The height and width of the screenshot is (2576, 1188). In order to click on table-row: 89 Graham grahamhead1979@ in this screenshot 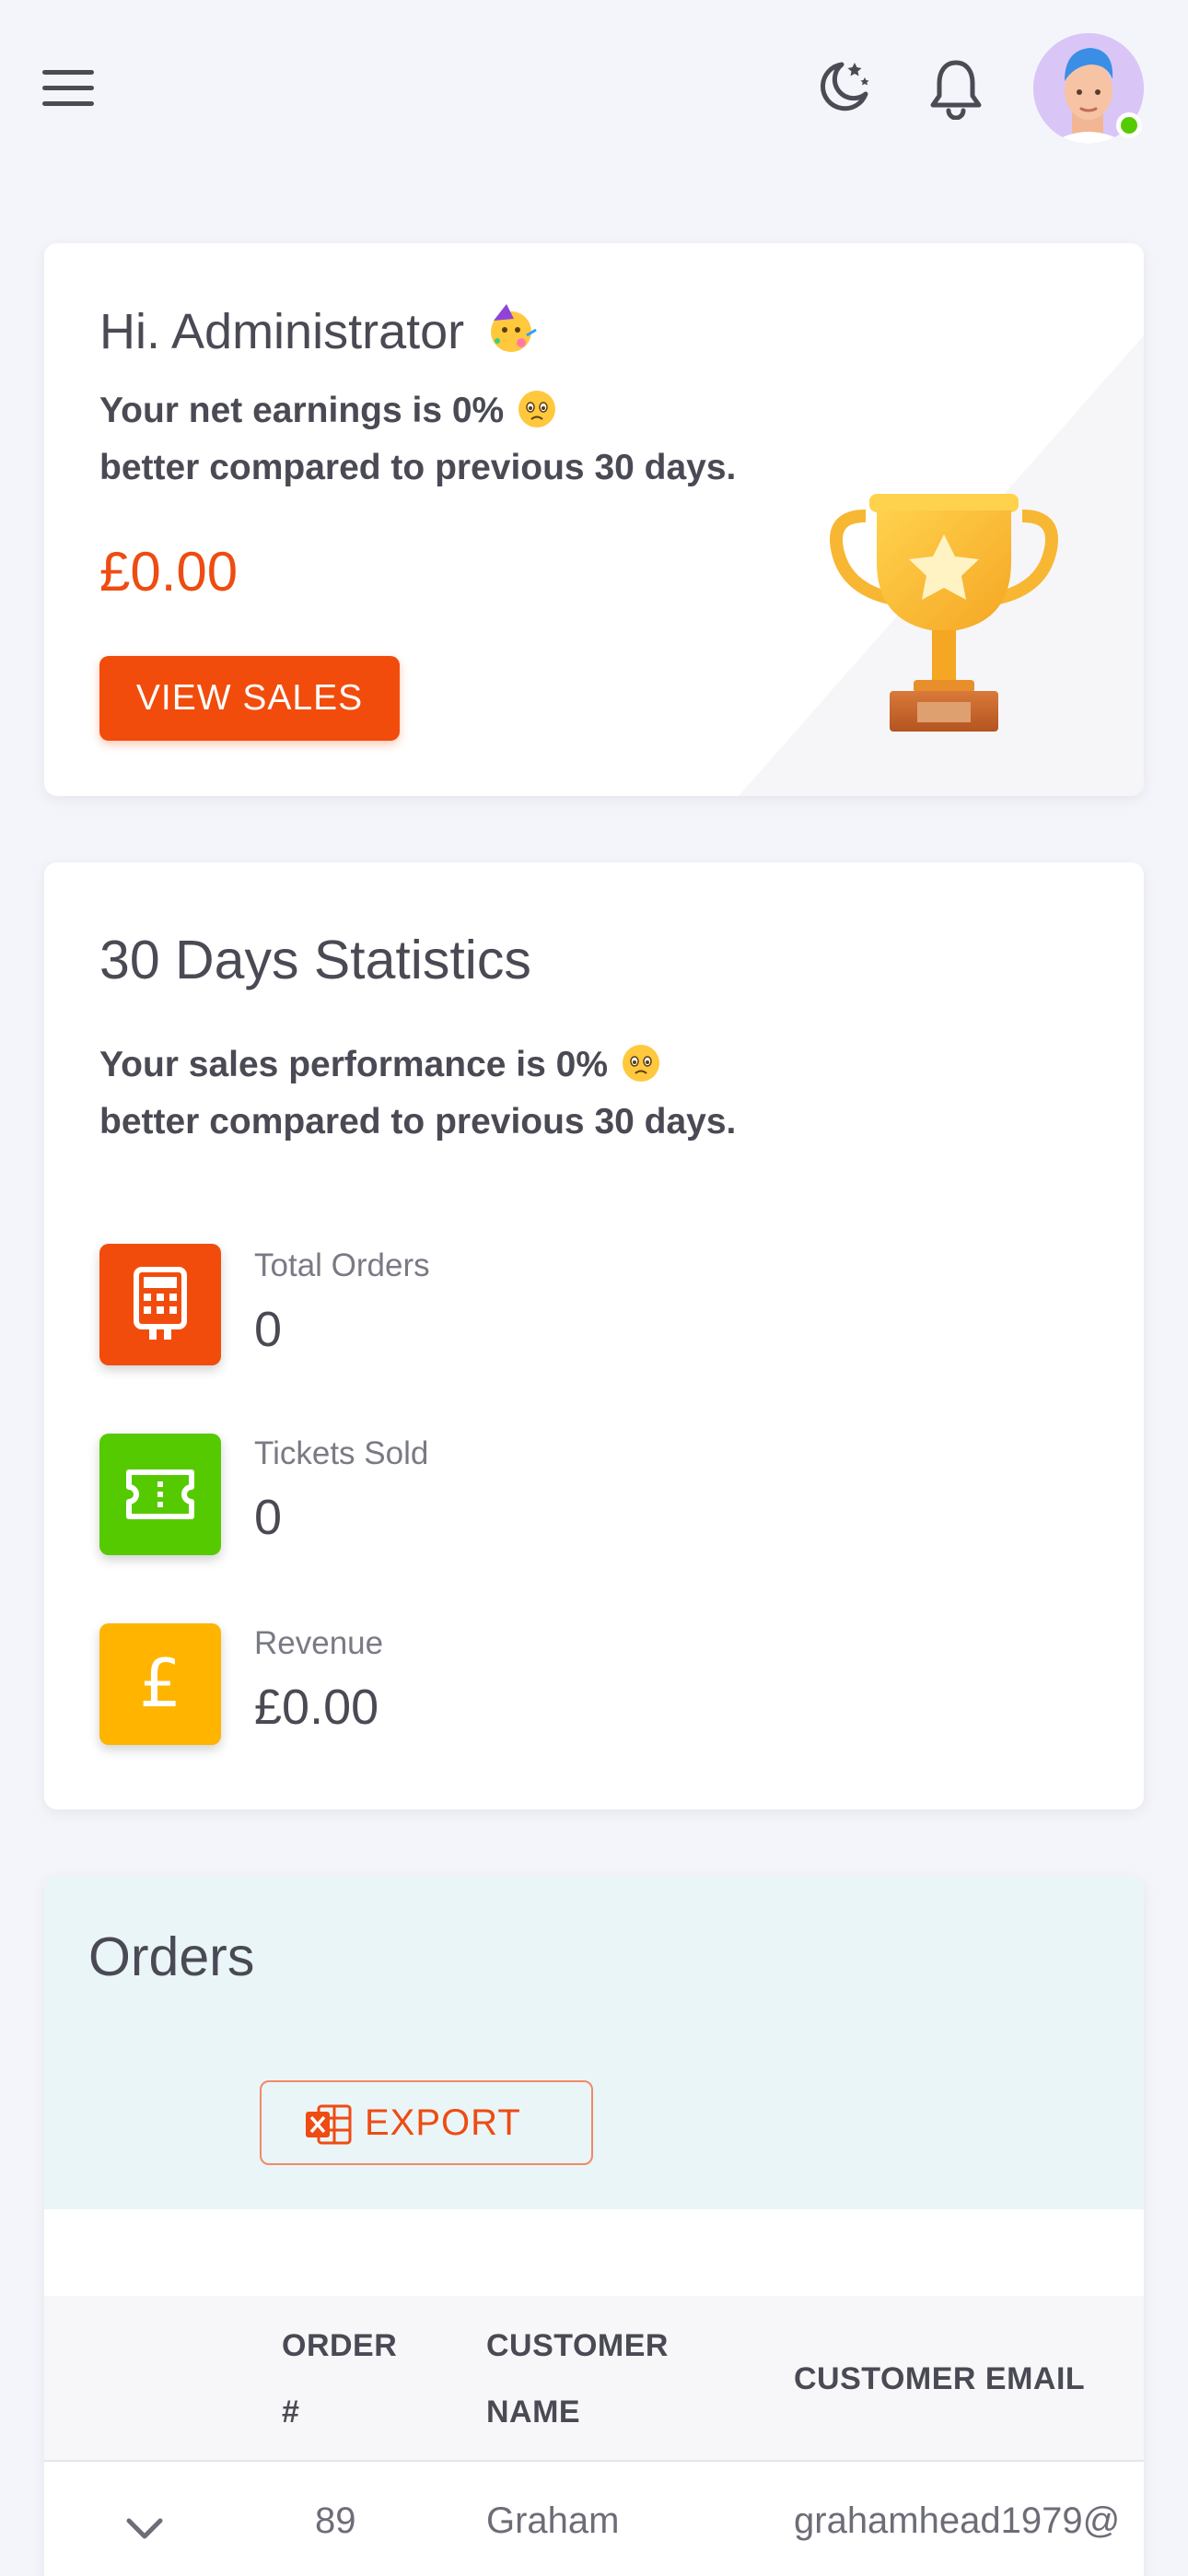, I will do `click(594, 2520)`.